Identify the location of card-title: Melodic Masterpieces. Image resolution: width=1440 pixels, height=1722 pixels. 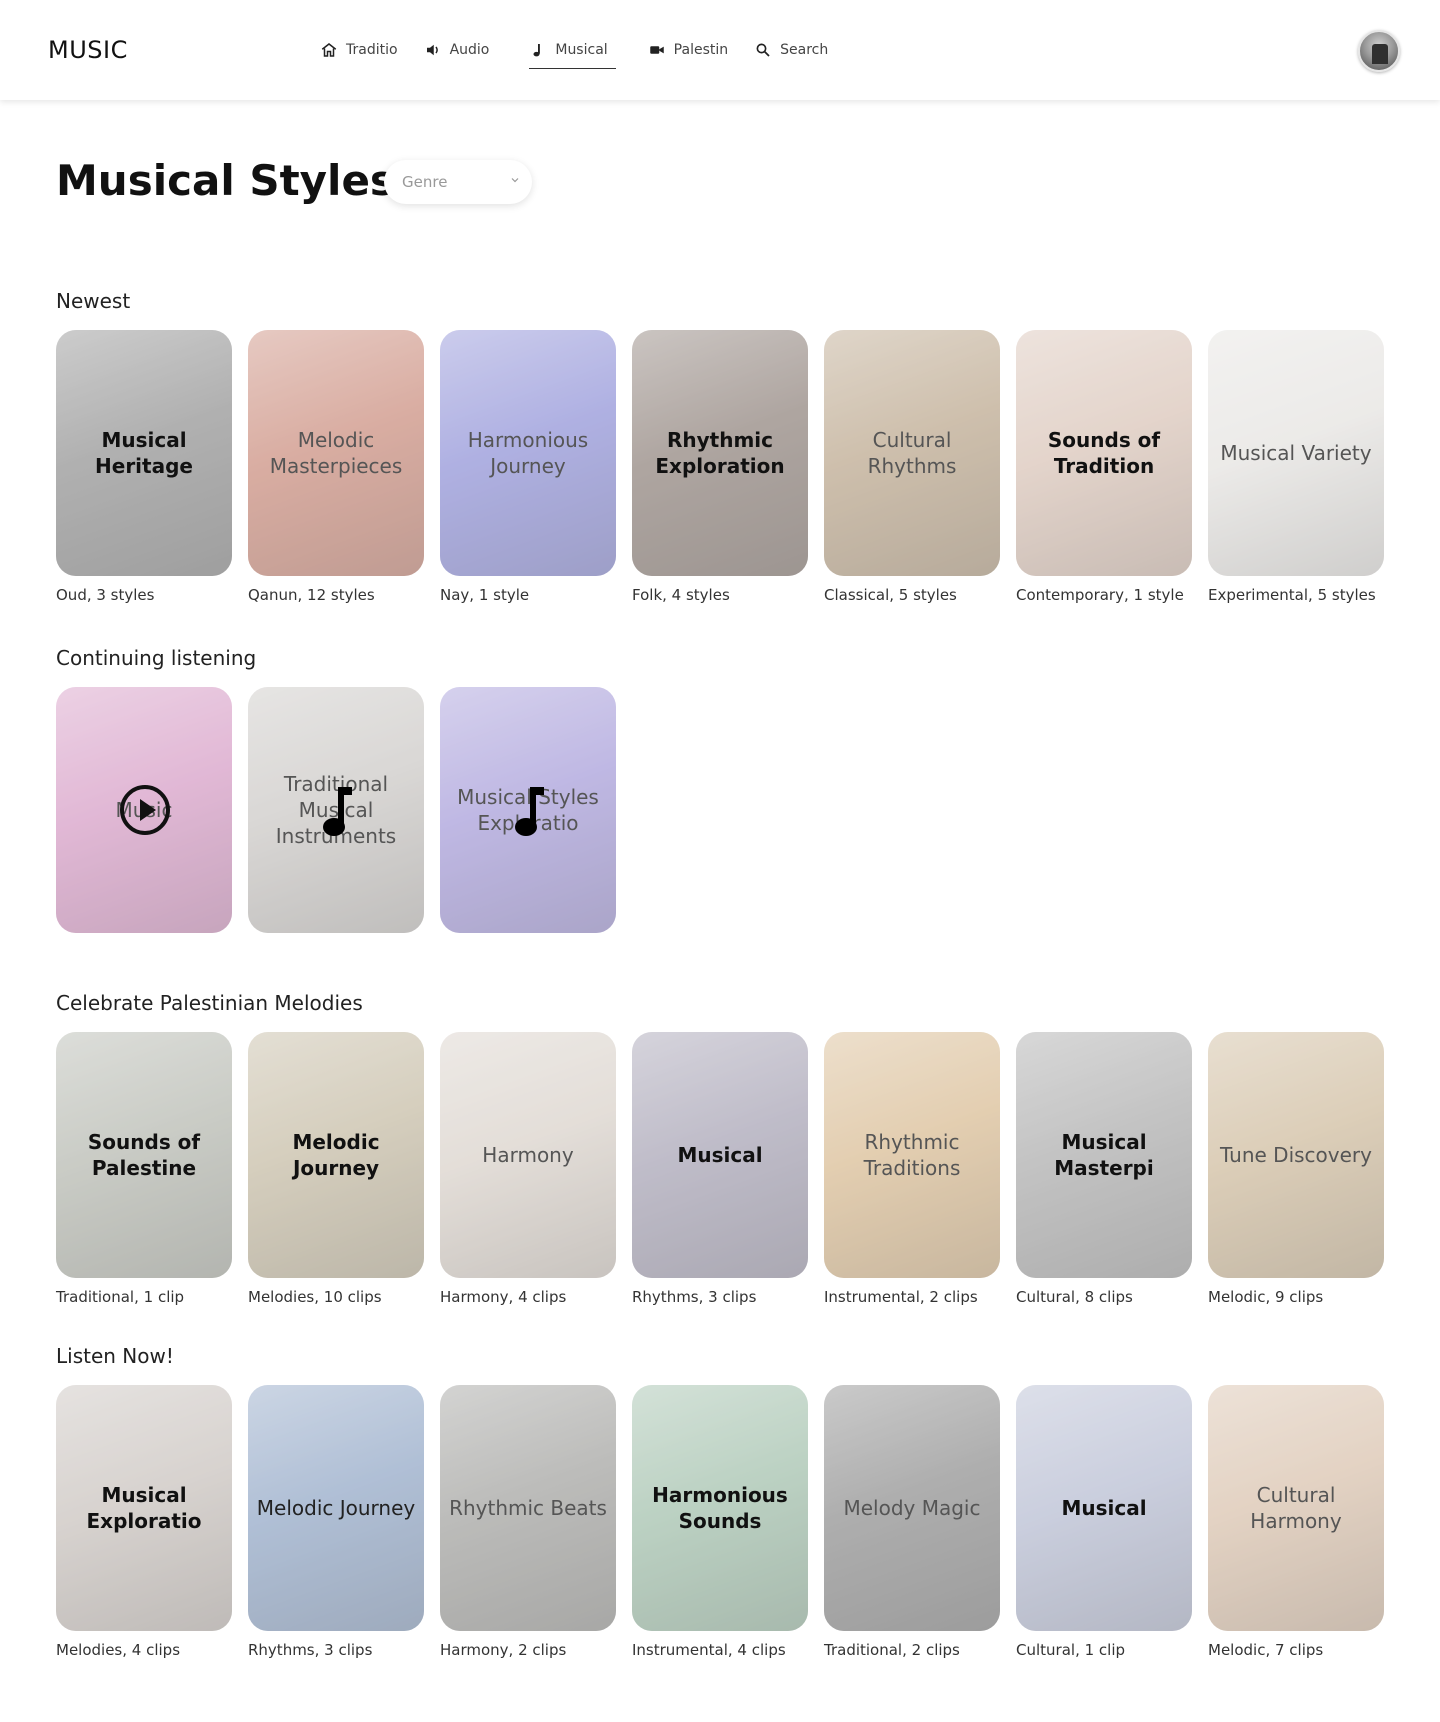
(336, 453).